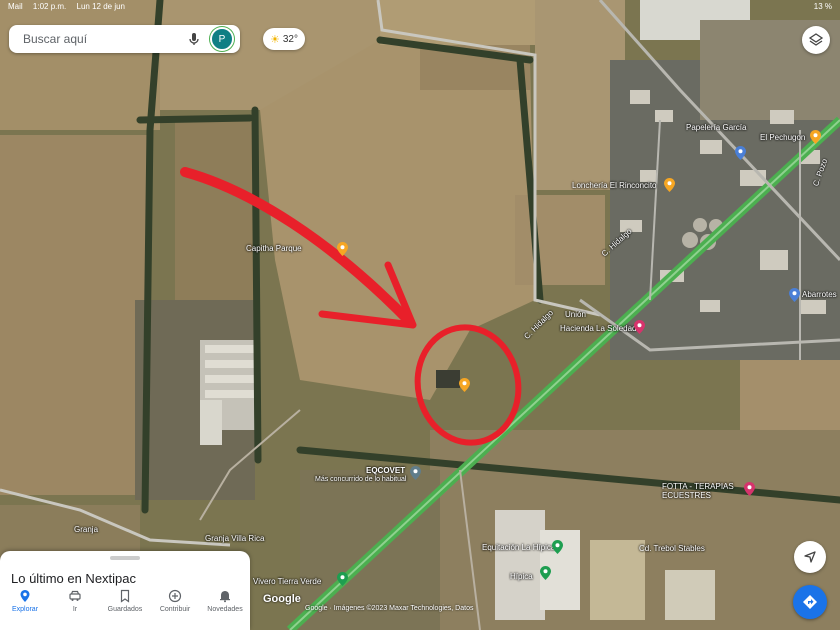  I want to click on place-pin-hacienda-icon, so click(639, 327).